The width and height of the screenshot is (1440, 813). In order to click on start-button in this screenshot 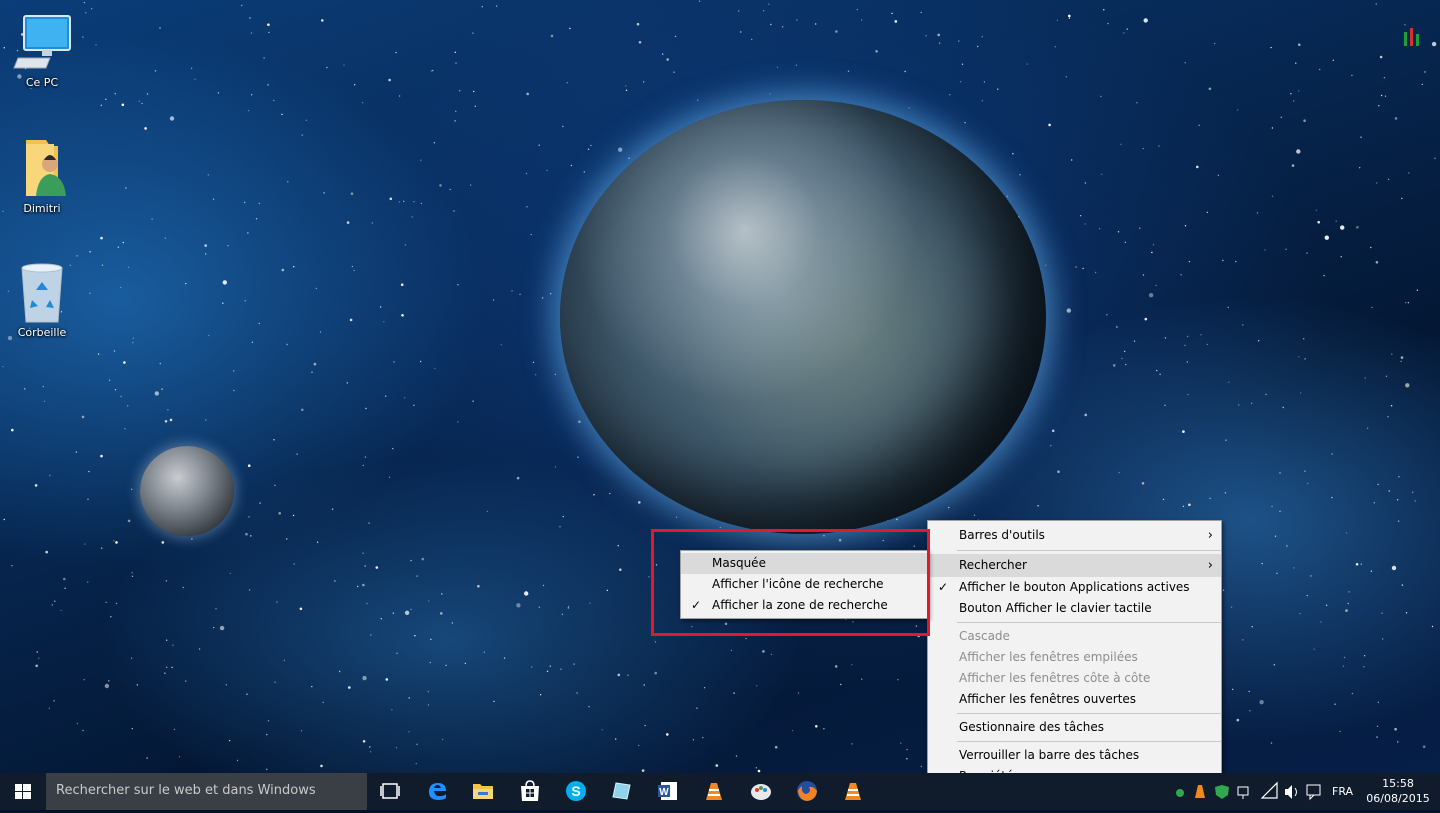, I will do `click(23, 791)`.